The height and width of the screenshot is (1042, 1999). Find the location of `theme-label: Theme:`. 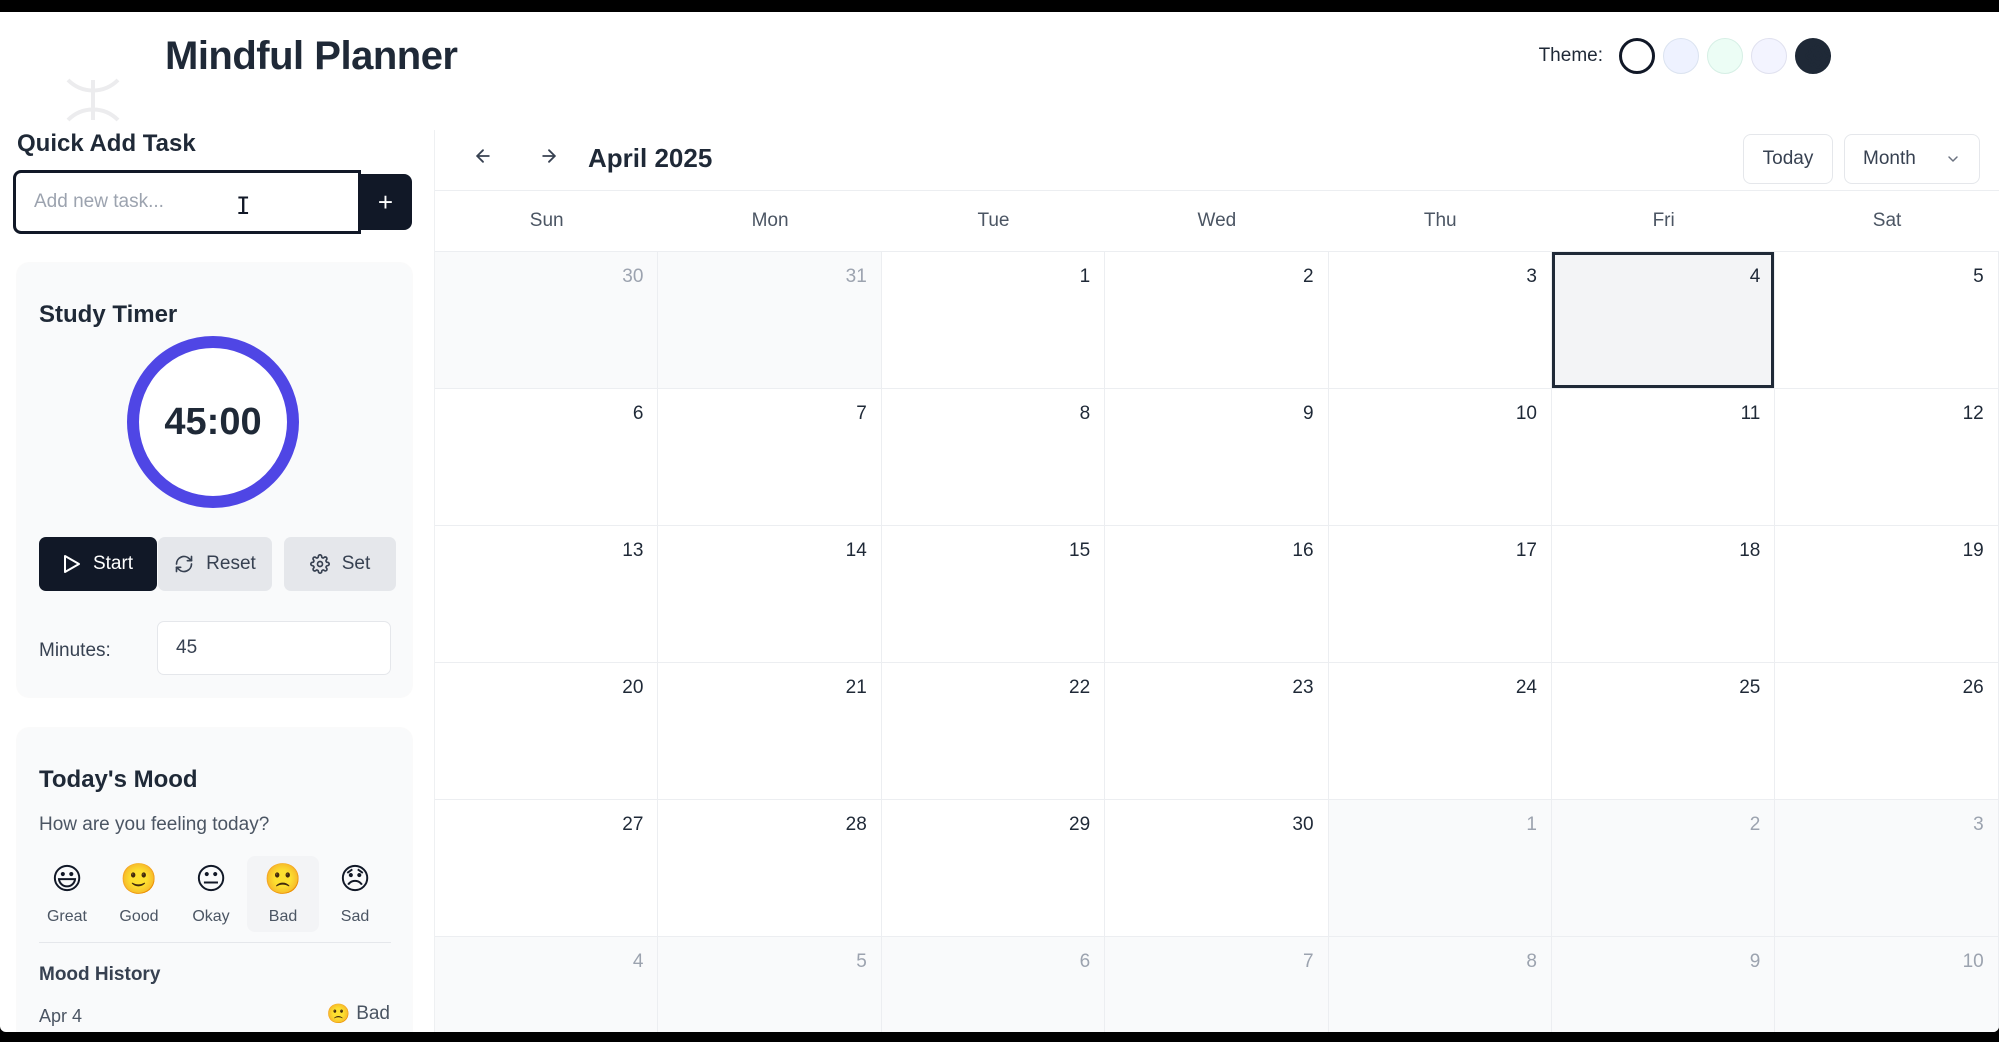

theme-label: Theme: is located at coordinates (1570, 55).